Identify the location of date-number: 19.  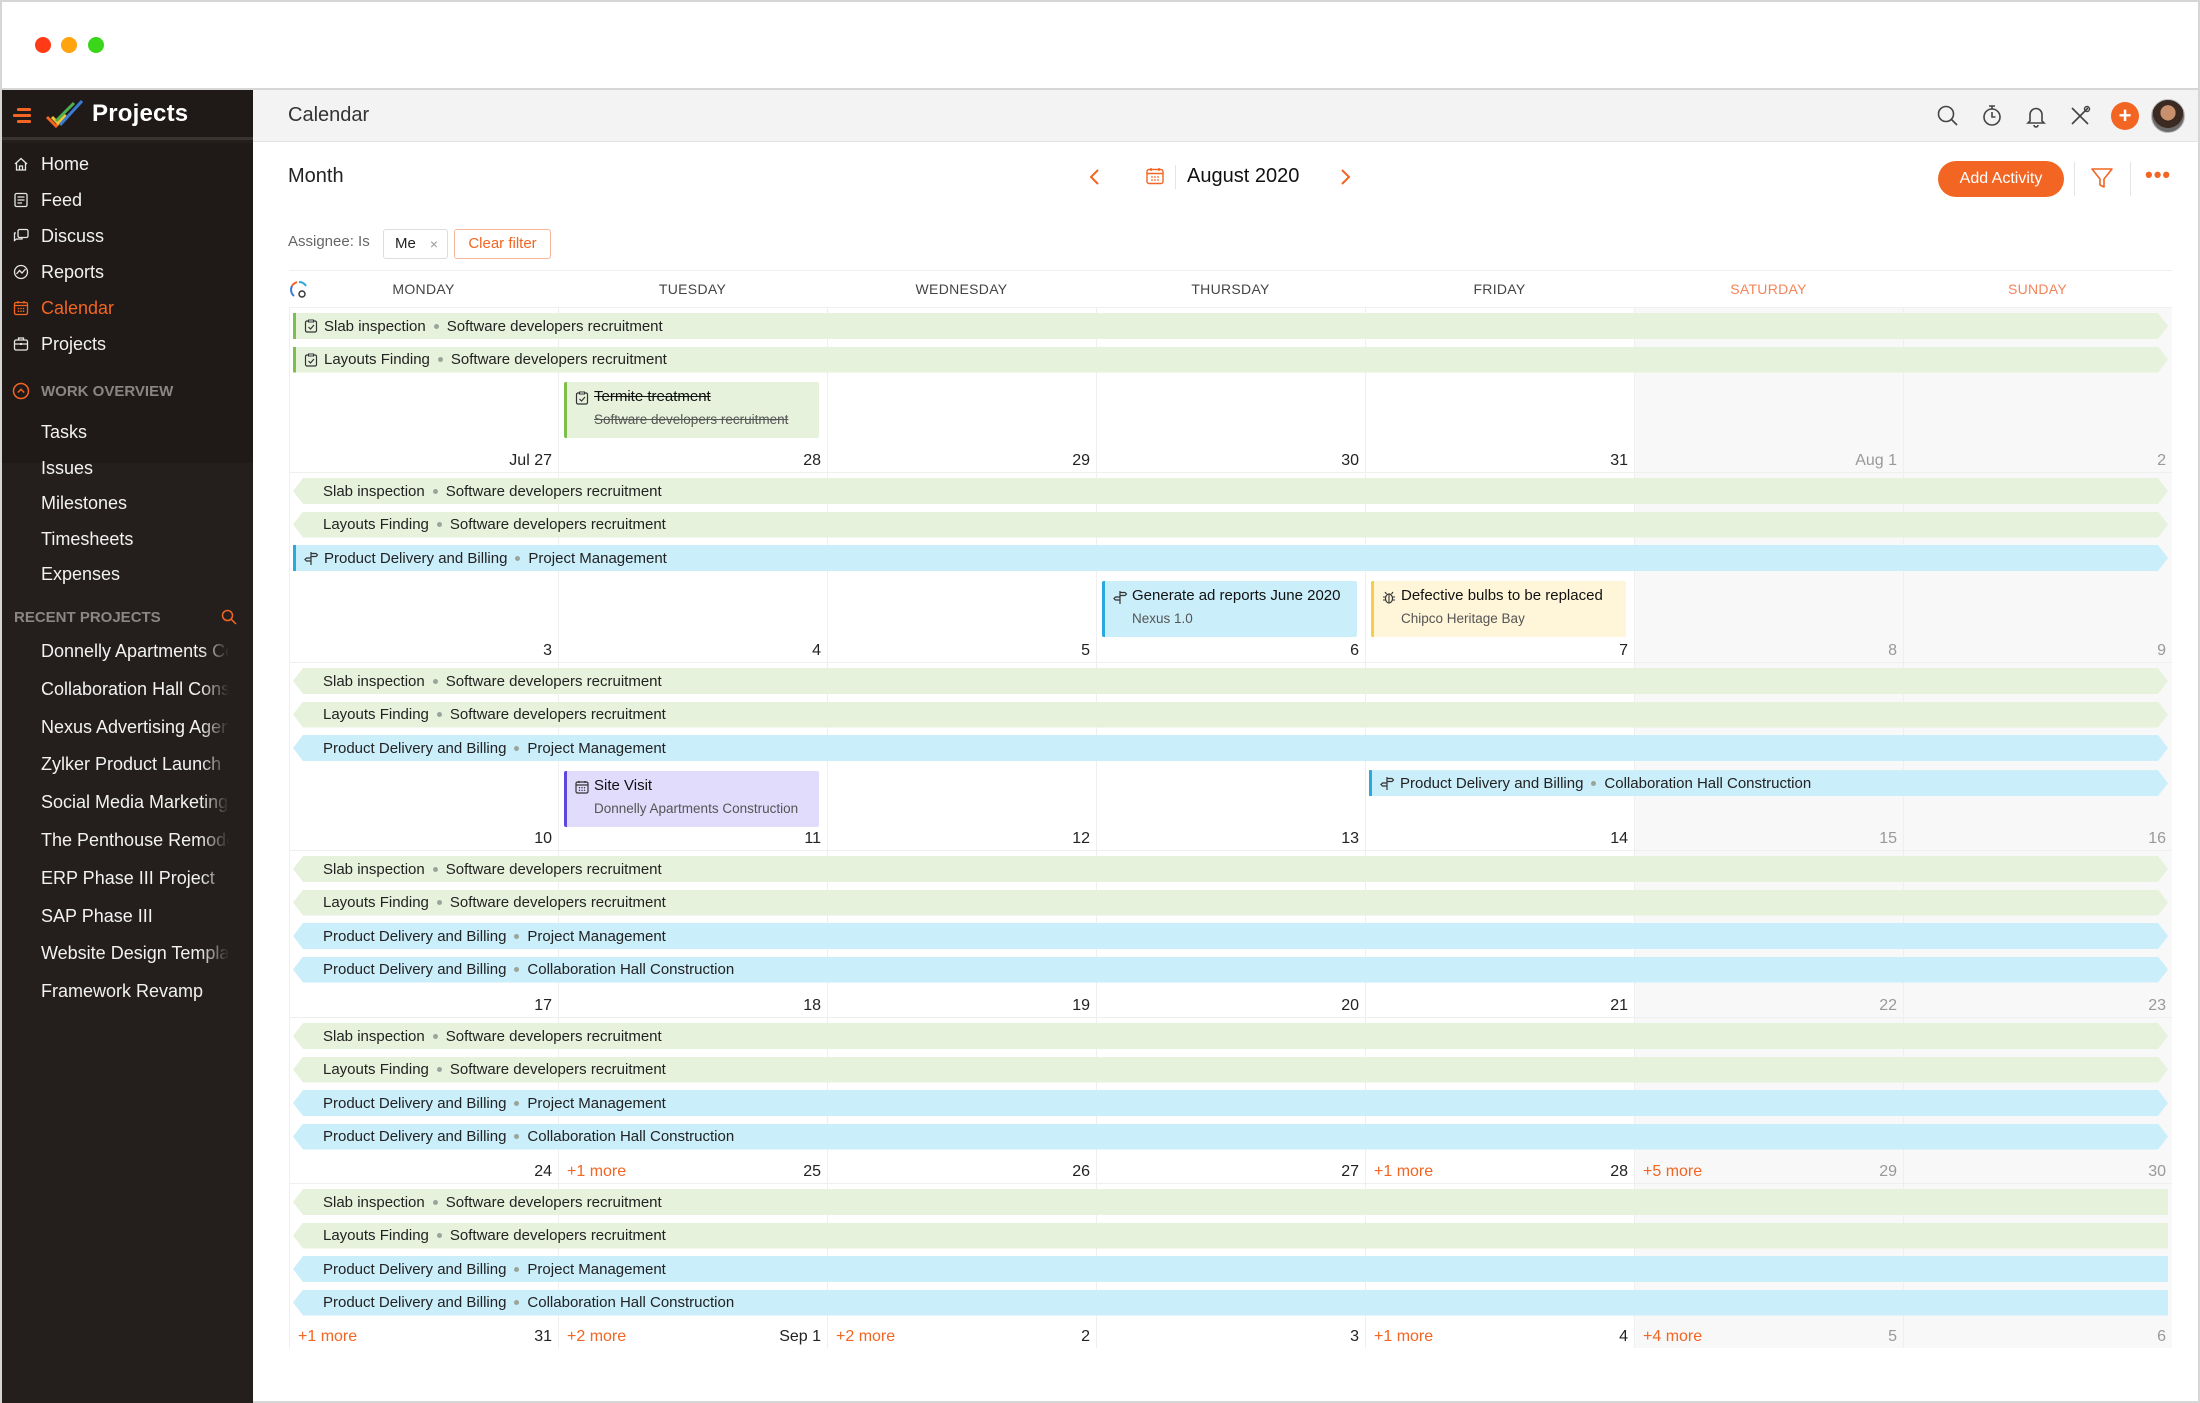
(1081, 1006).